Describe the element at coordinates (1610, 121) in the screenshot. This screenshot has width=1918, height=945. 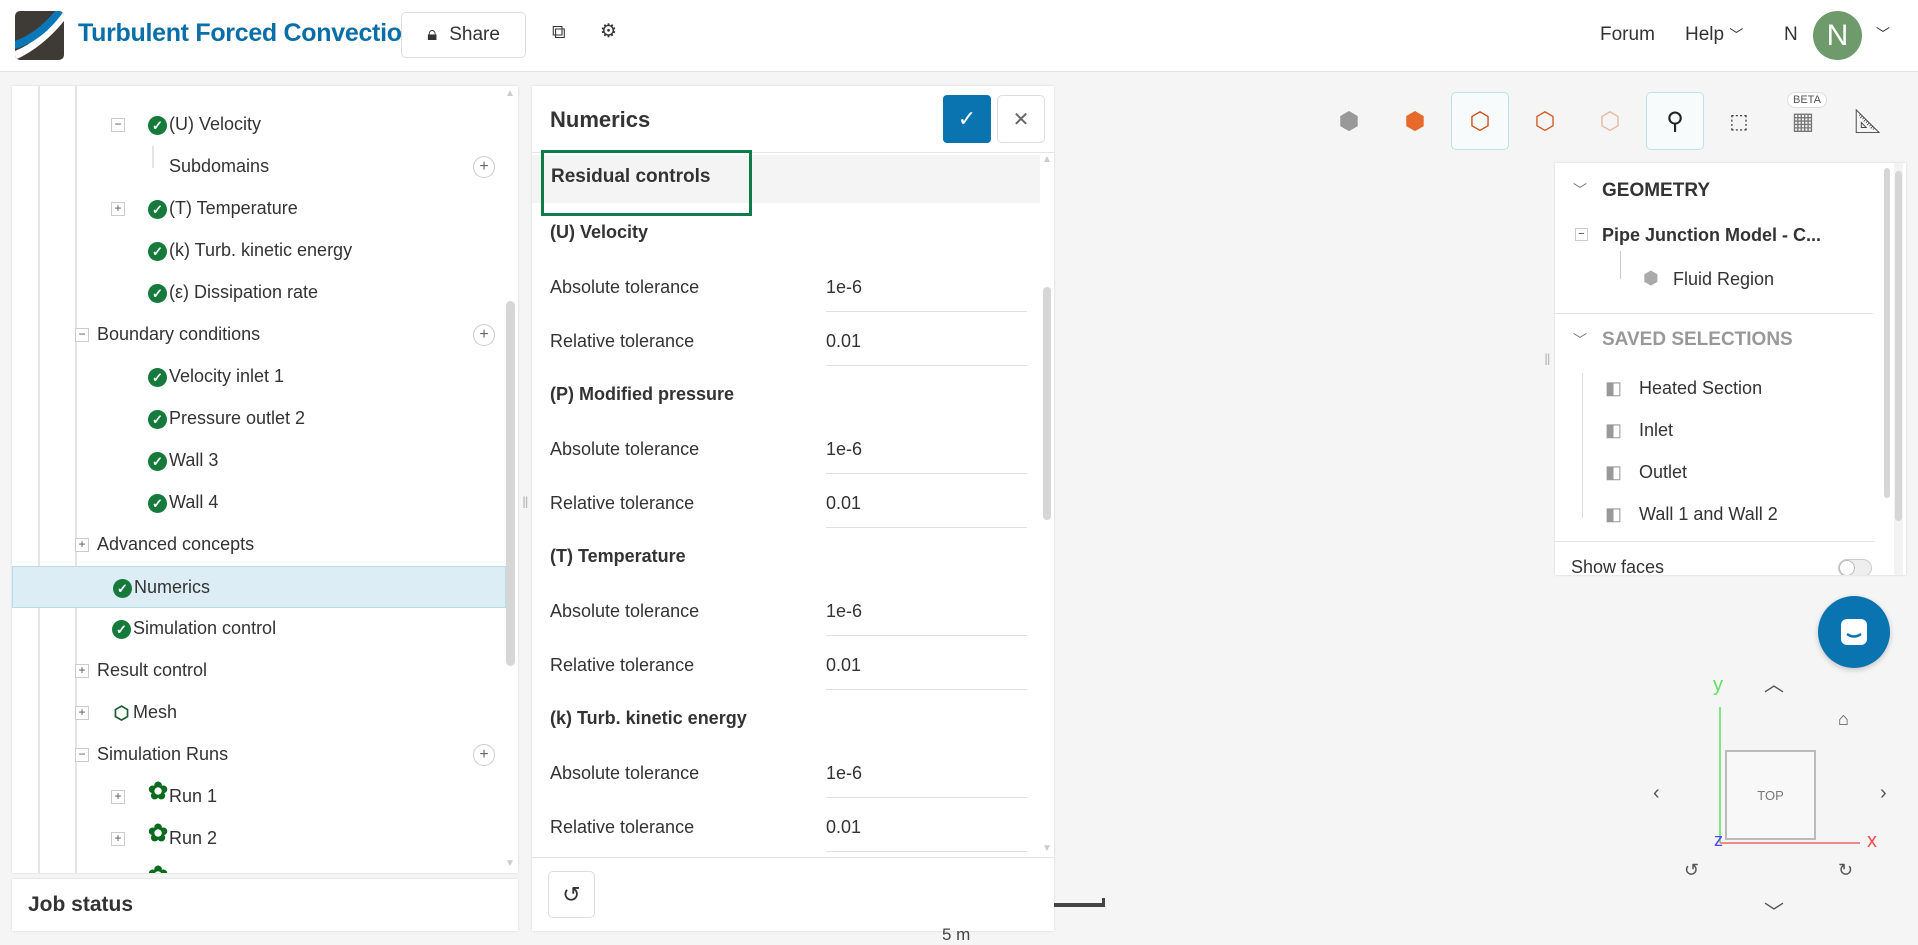
I see `vertices-select-icon: ⬡` at that location.